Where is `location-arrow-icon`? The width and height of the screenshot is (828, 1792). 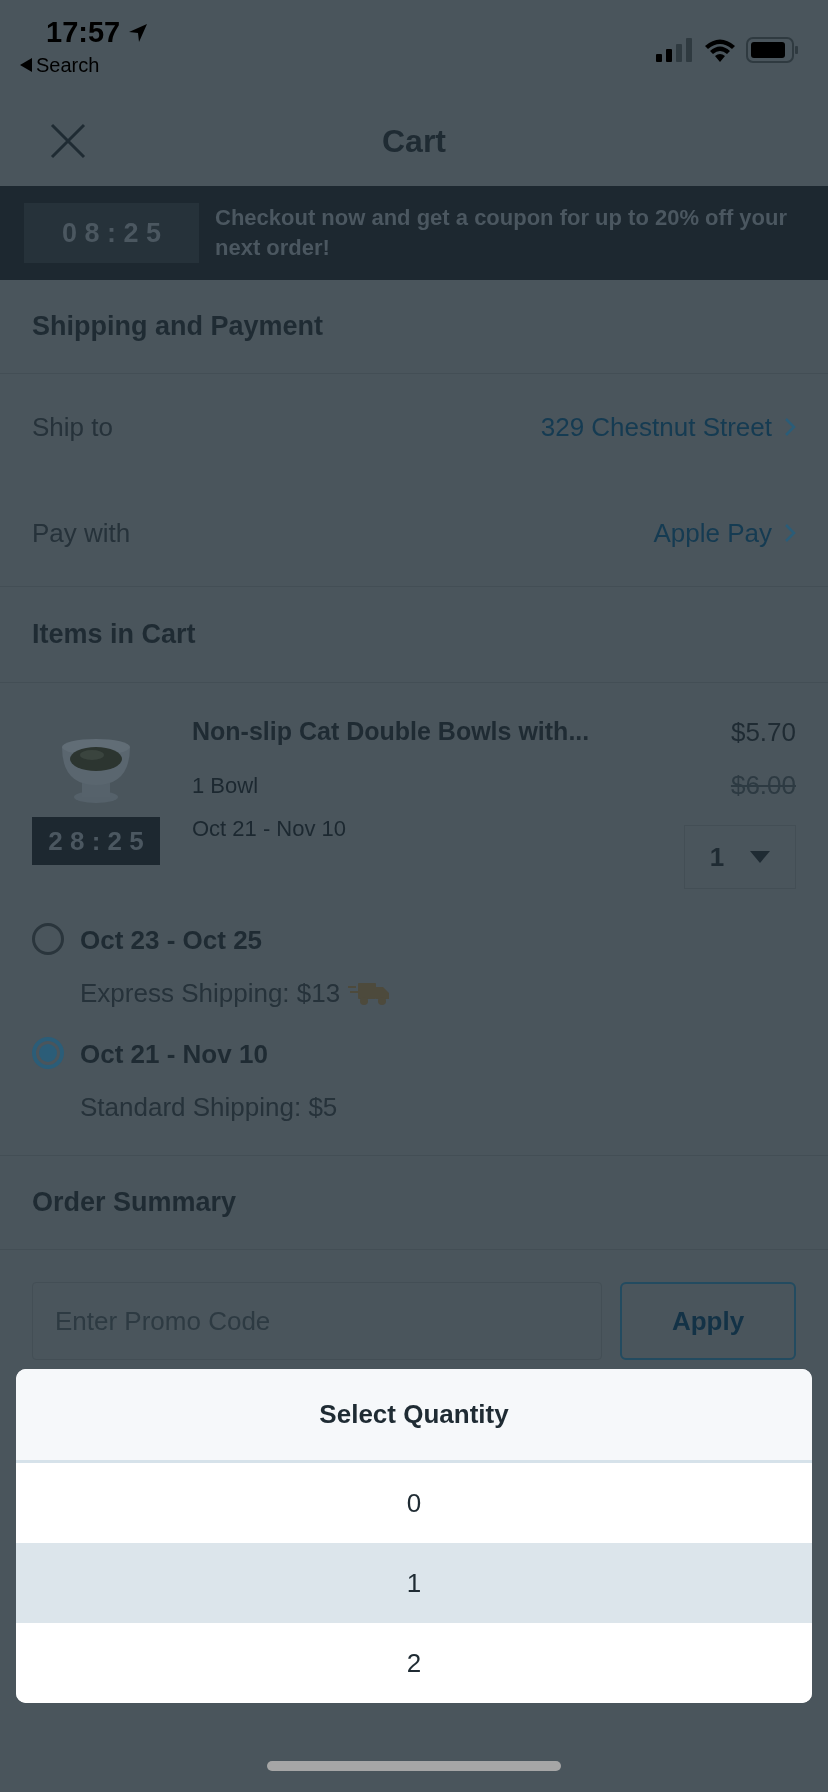 location-arrow-icon is located at coordinates (138, 32).